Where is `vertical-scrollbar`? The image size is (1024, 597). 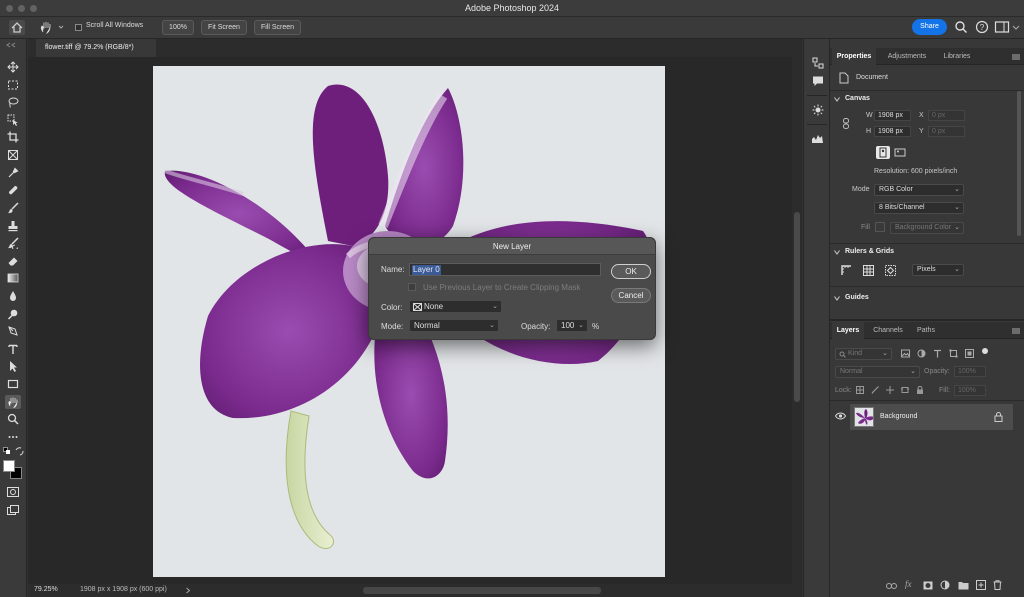
vertical-scrollbar is located at coordinates (797, 320).